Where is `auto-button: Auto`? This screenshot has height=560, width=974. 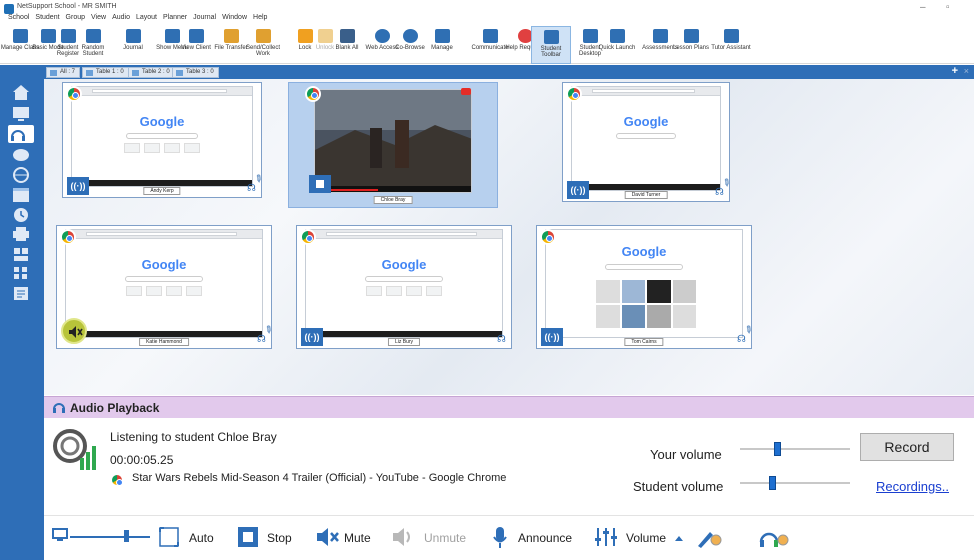 auto-button: Auto is located at coordinates (201, 538).